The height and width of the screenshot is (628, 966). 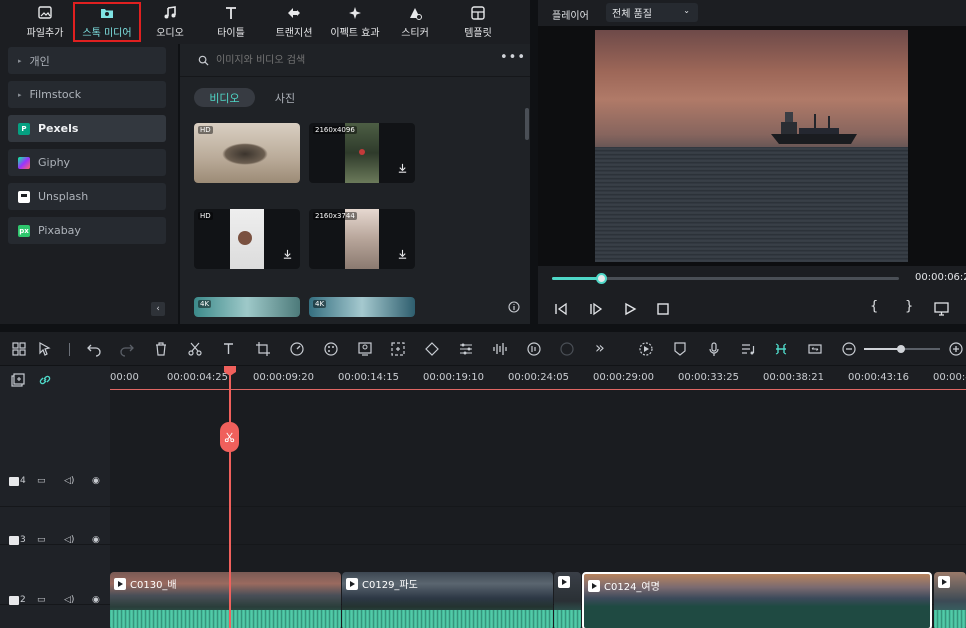 What do you see at coordinates (576, 278) in the screenshot?
I see `playback-progress-fill` at bounding box center [576, 278].